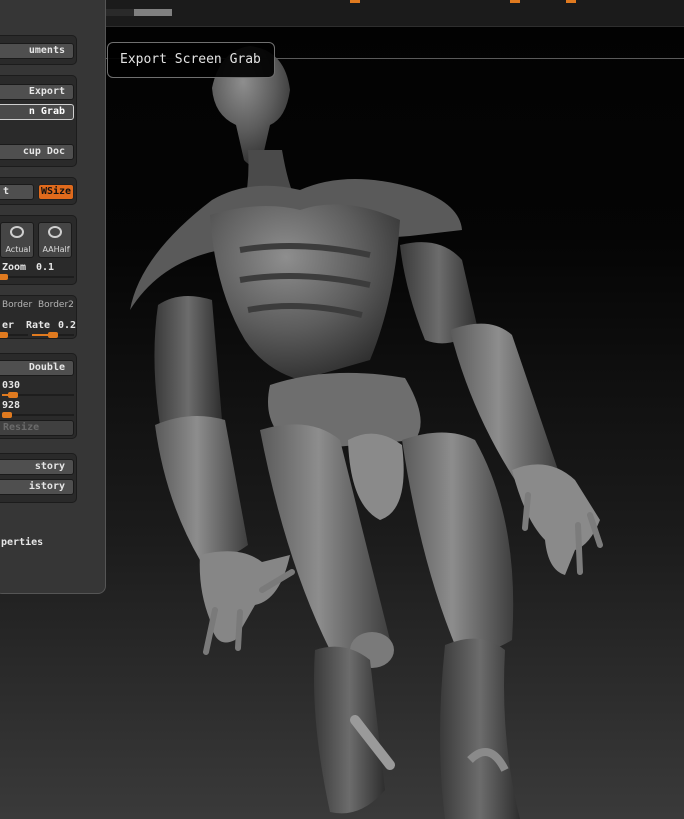 This screenshot has width=684, height=819. I want to click on rate-slider, so click(53, 335).